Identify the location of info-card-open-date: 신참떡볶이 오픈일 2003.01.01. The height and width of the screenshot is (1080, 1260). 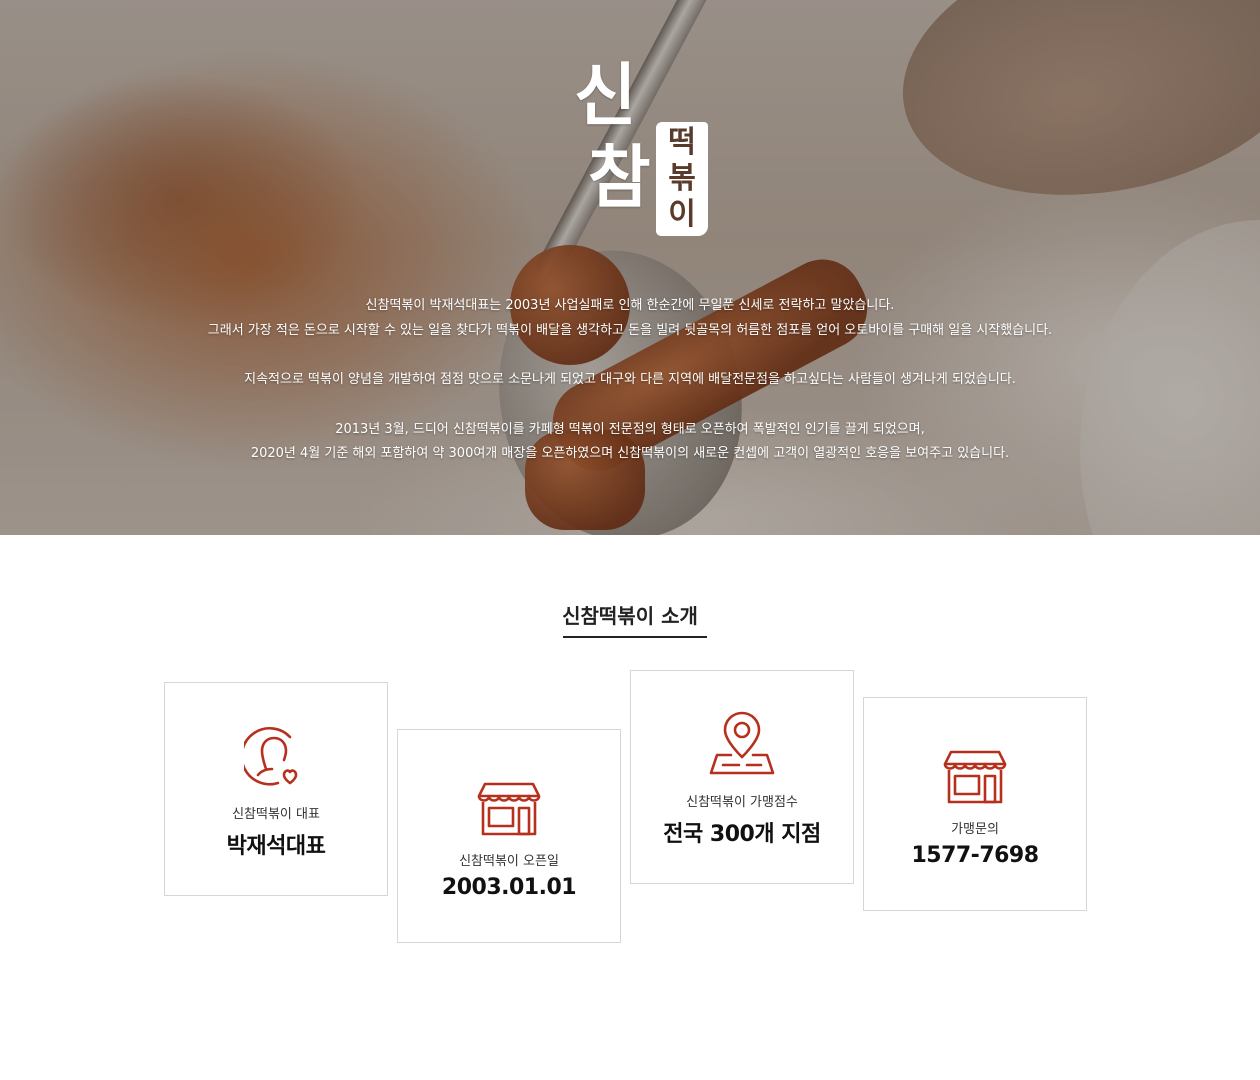
(509, 836).